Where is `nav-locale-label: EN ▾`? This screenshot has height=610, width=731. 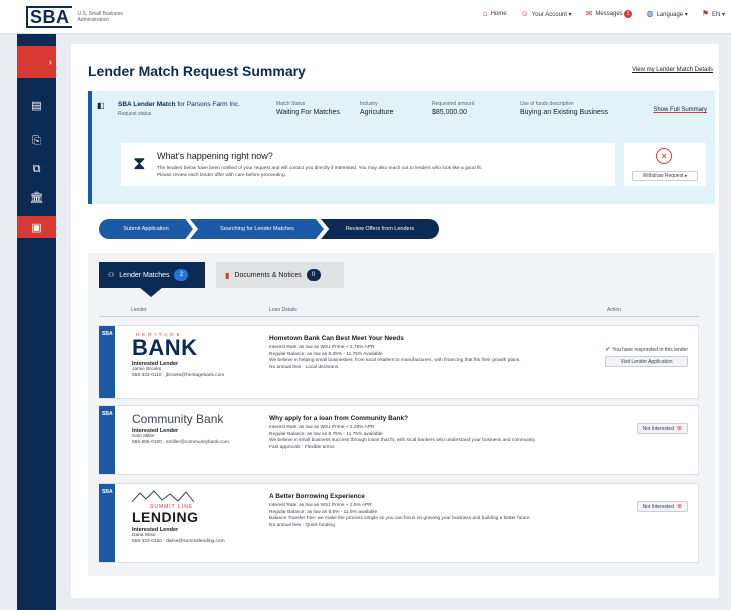 nav-locale-label: EN ▾ is located at coordinates (718, 14).